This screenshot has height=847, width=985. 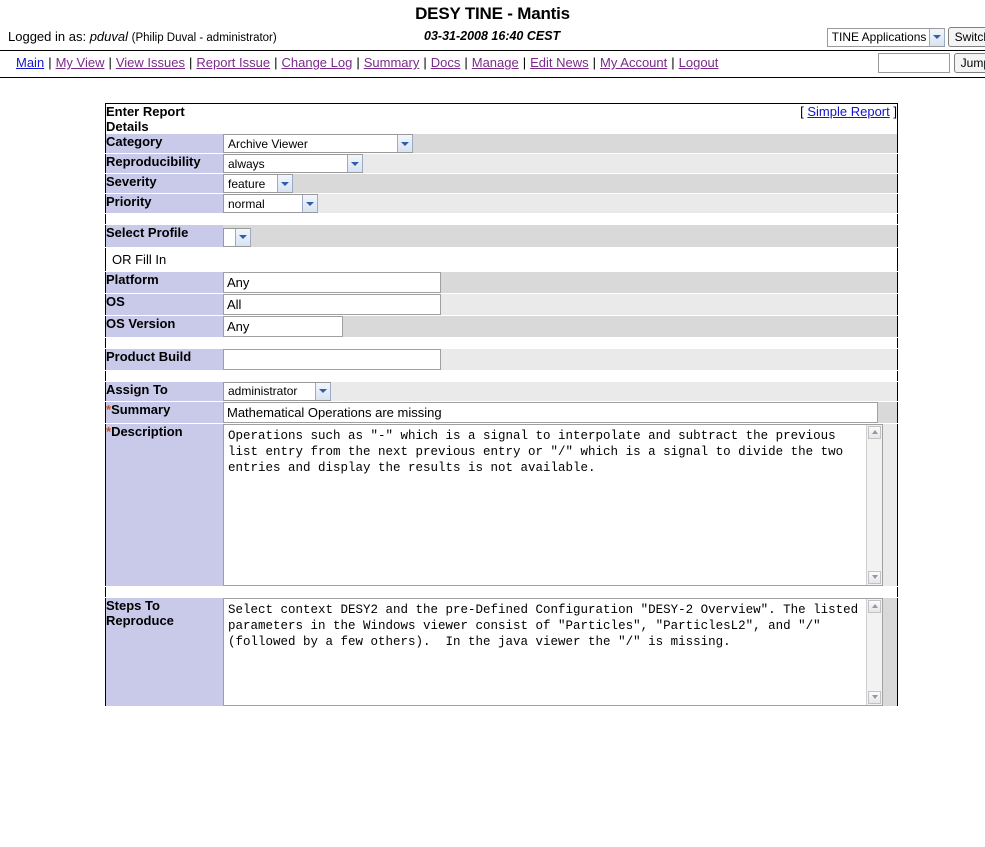 I want to click on nav-item-summary: Summary, so click(x=392, y=62).